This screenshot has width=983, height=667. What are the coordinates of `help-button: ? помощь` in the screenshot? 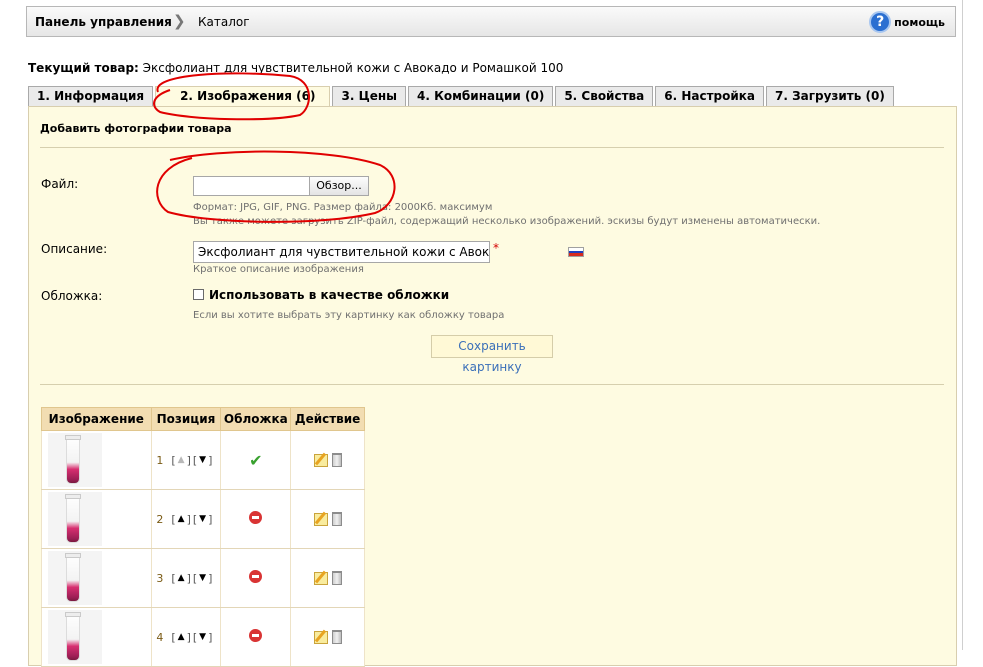 It's located at (907, 22).